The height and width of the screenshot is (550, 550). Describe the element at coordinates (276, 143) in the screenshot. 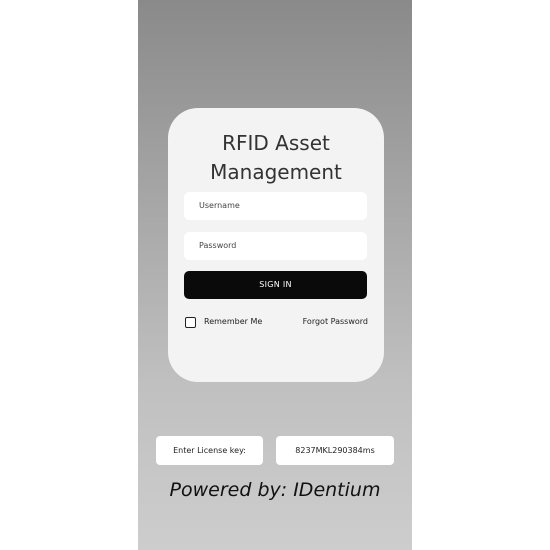

I see `app-title-line-1: RFID Asset` at that location.